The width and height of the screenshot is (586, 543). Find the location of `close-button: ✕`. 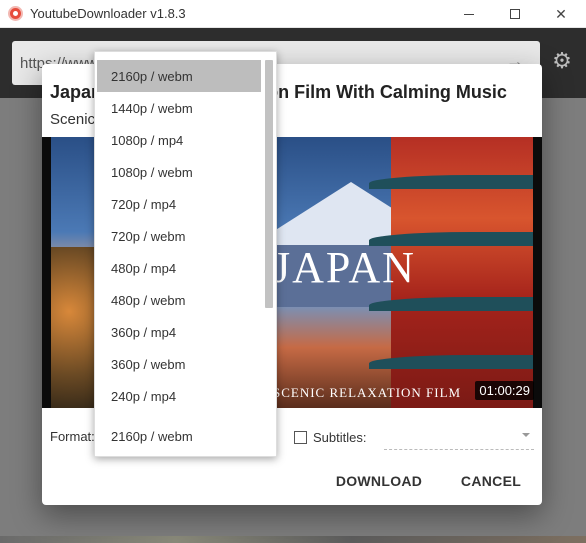

close-button: ✕ is located at coordinates (561, 14).